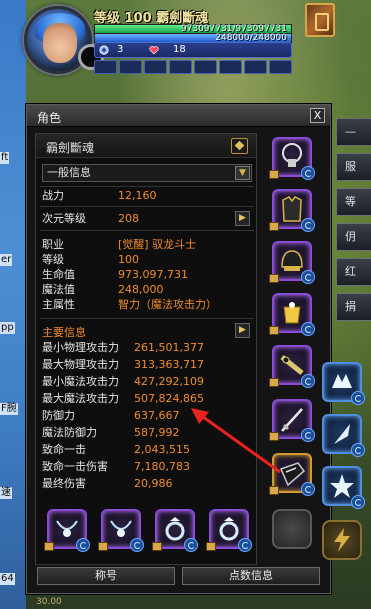  Describe the element at coordinates (251, 576) in the screenshot. I see `points-info-button: 点数信息` at that location.